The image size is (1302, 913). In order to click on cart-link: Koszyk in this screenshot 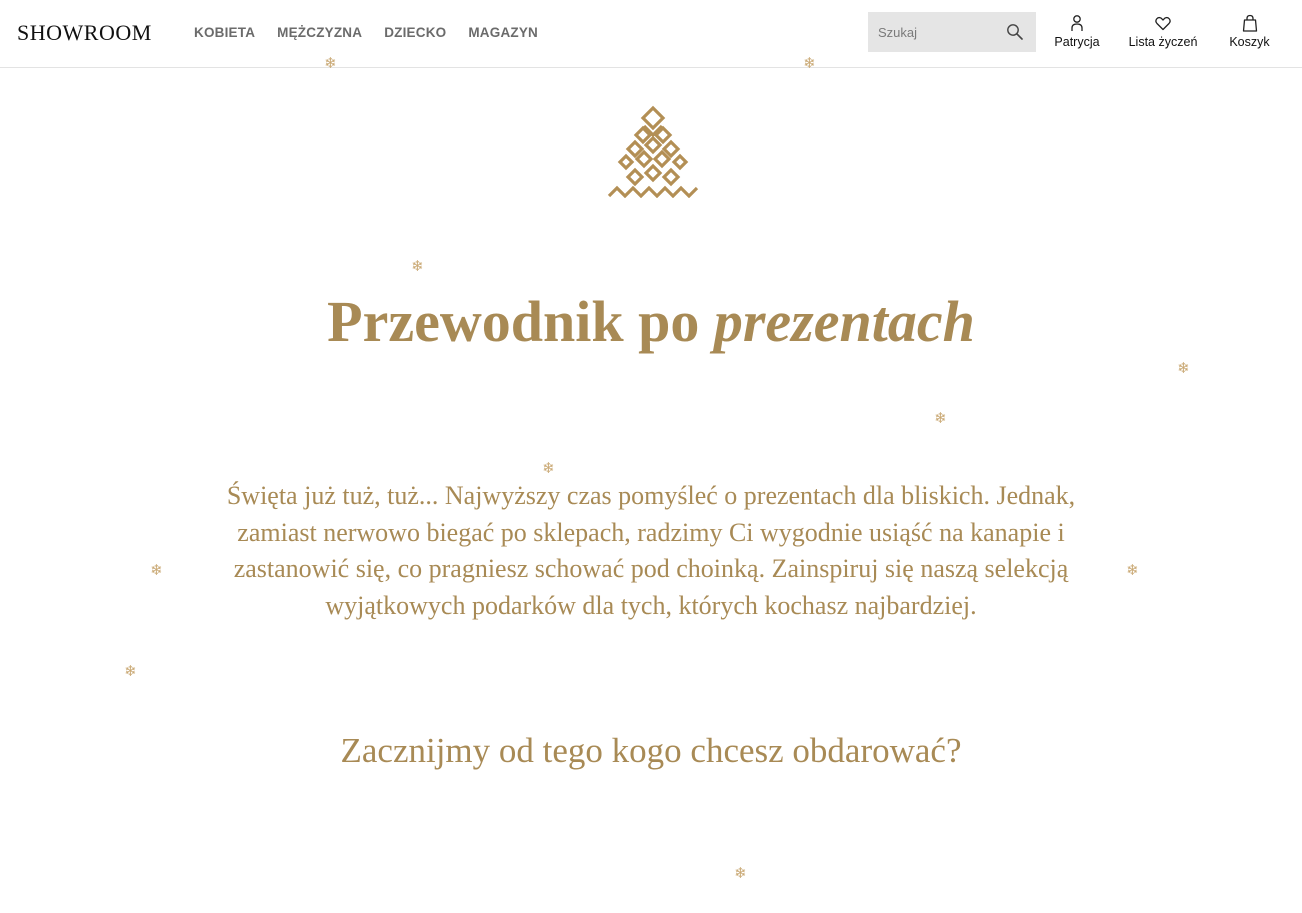, I will do `click(1249, 32)`.